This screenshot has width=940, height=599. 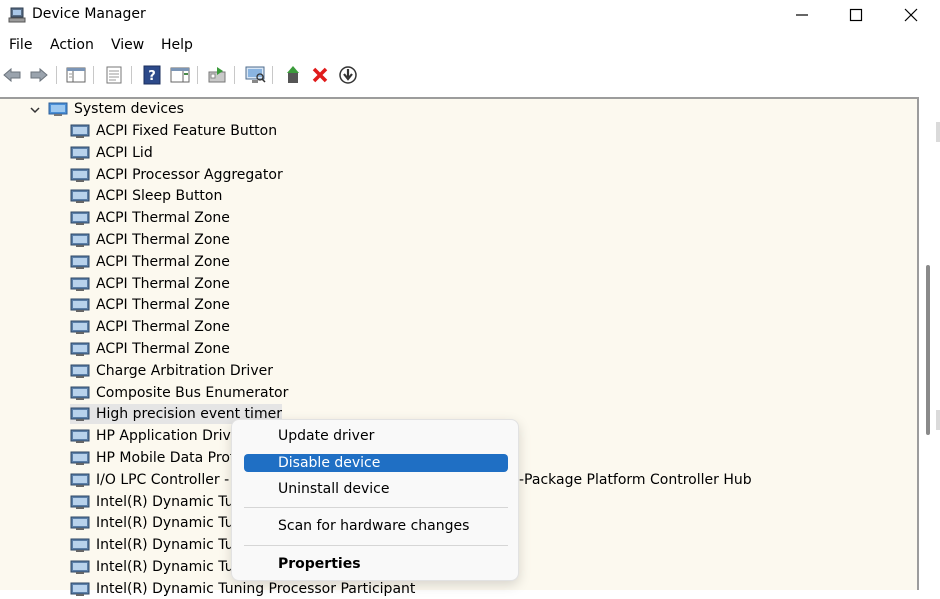 I want to click on tree-item-device: Charge Arbitration Driver, so click(x=171, y=371).